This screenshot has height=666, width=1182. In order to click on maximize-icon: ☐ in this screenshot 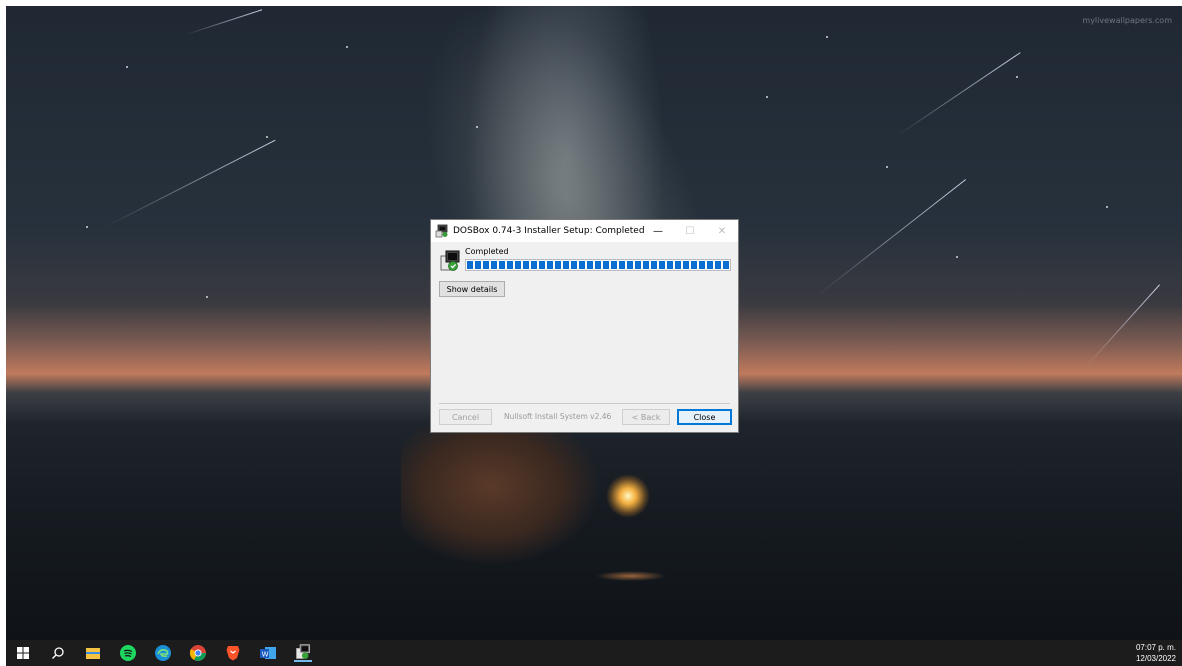, I will do `click(690, 231)`.